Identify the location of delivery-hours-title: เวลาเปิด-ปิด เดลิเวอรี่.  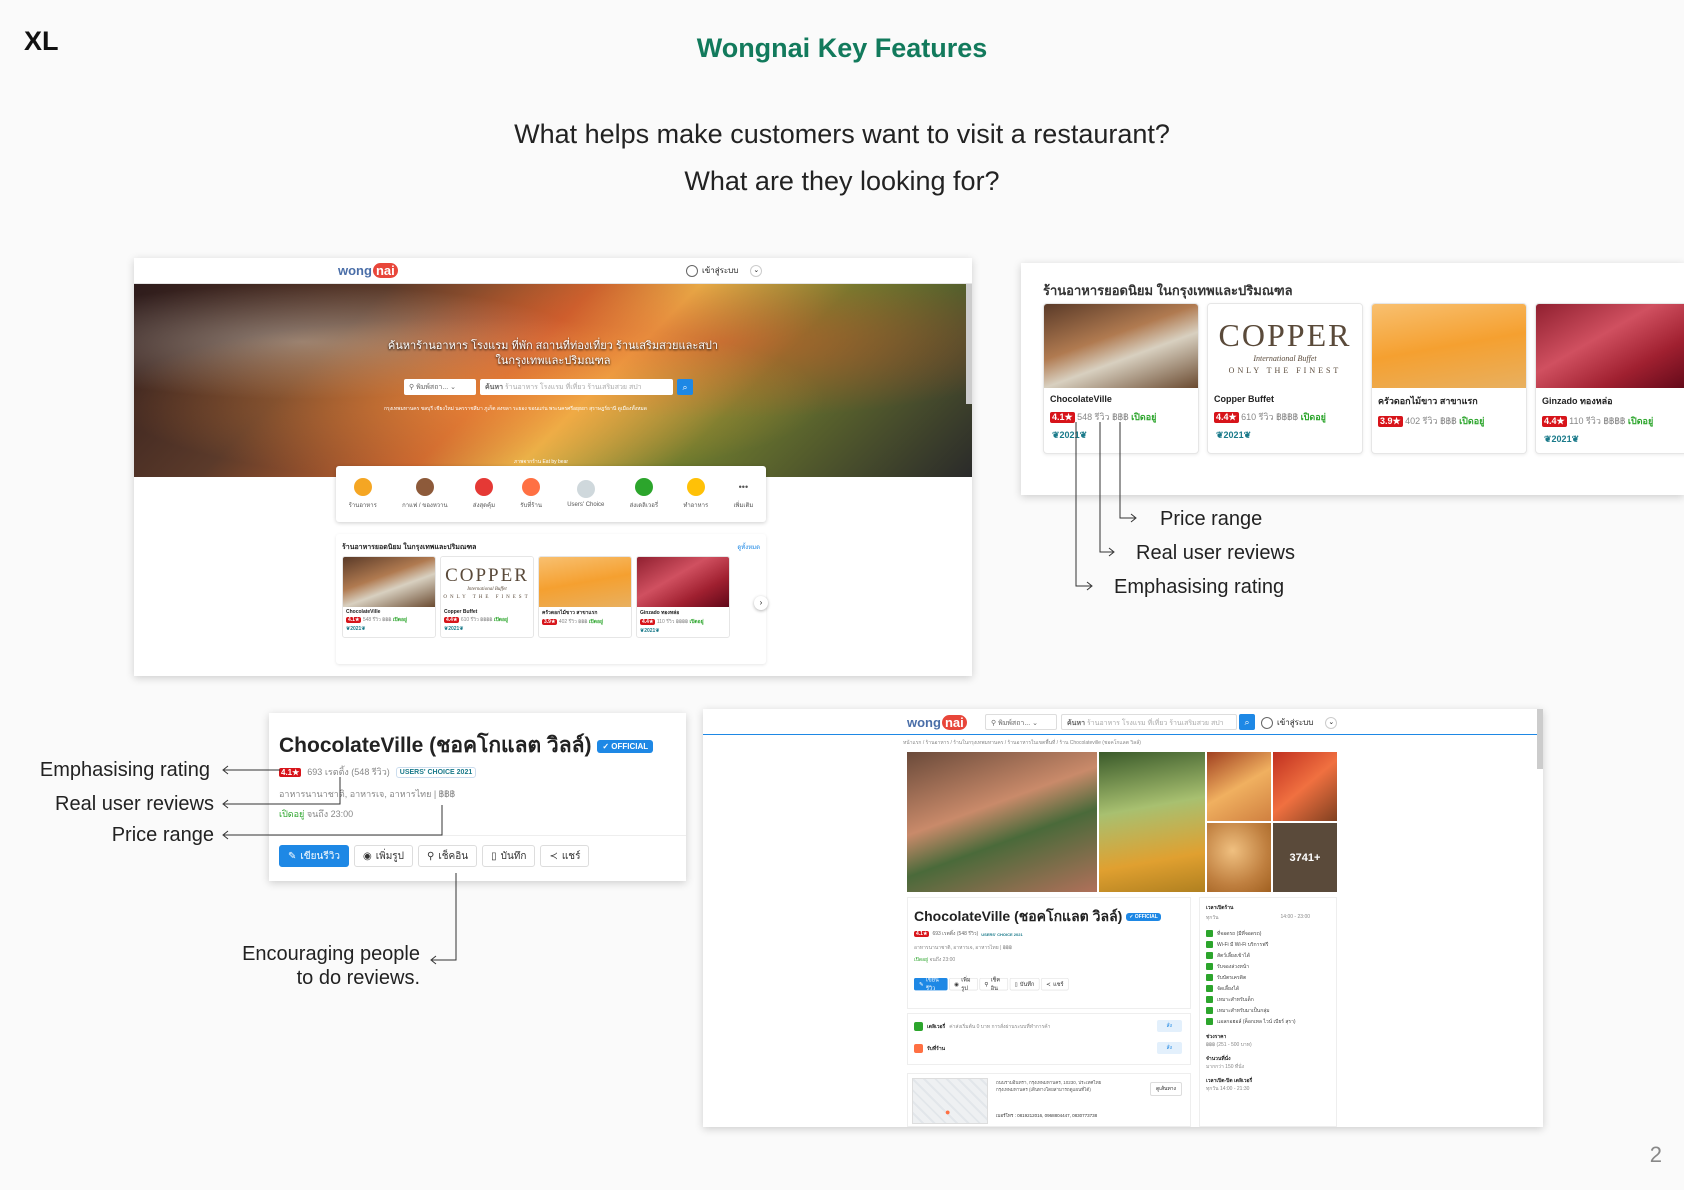
(1229, 1081).